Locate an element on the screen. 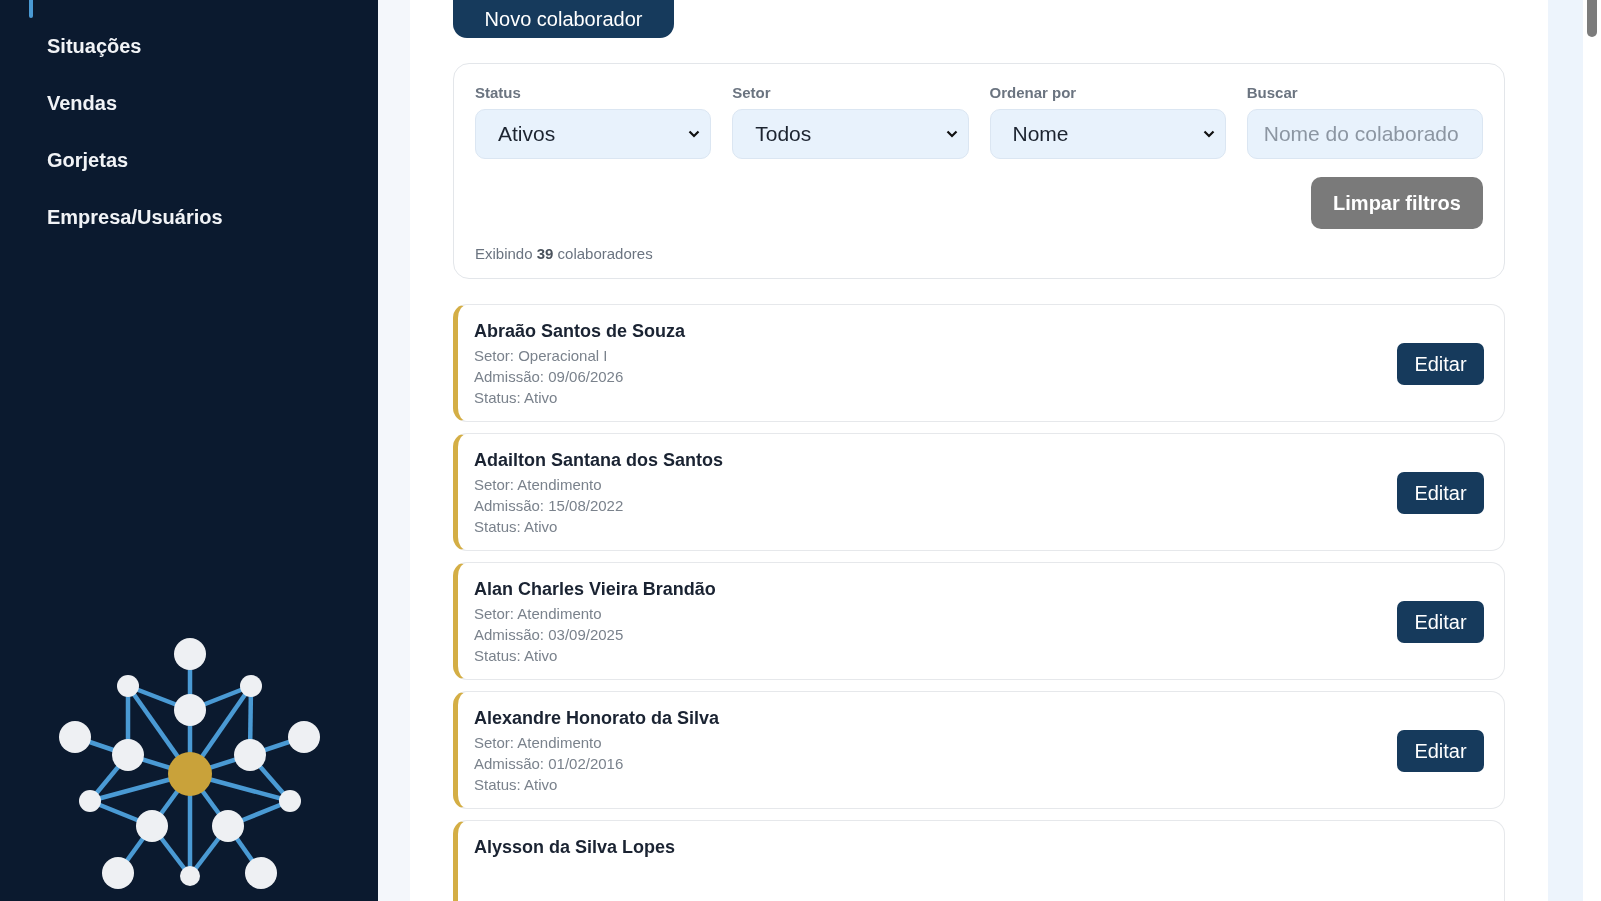 The width and height of the screenshot is (1601, 901). field-label: Ordenar por is located at coordinates (1033, 92).